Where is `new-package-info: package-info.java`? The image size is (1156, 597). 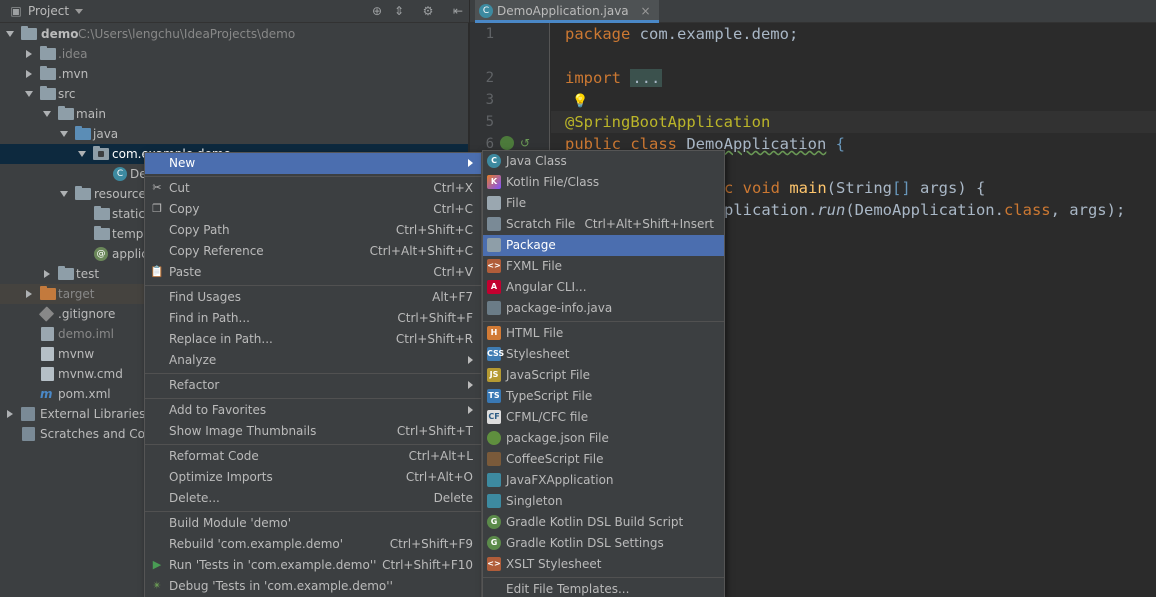 new-package-info: package-info.java is located at coordinates (603, 308).